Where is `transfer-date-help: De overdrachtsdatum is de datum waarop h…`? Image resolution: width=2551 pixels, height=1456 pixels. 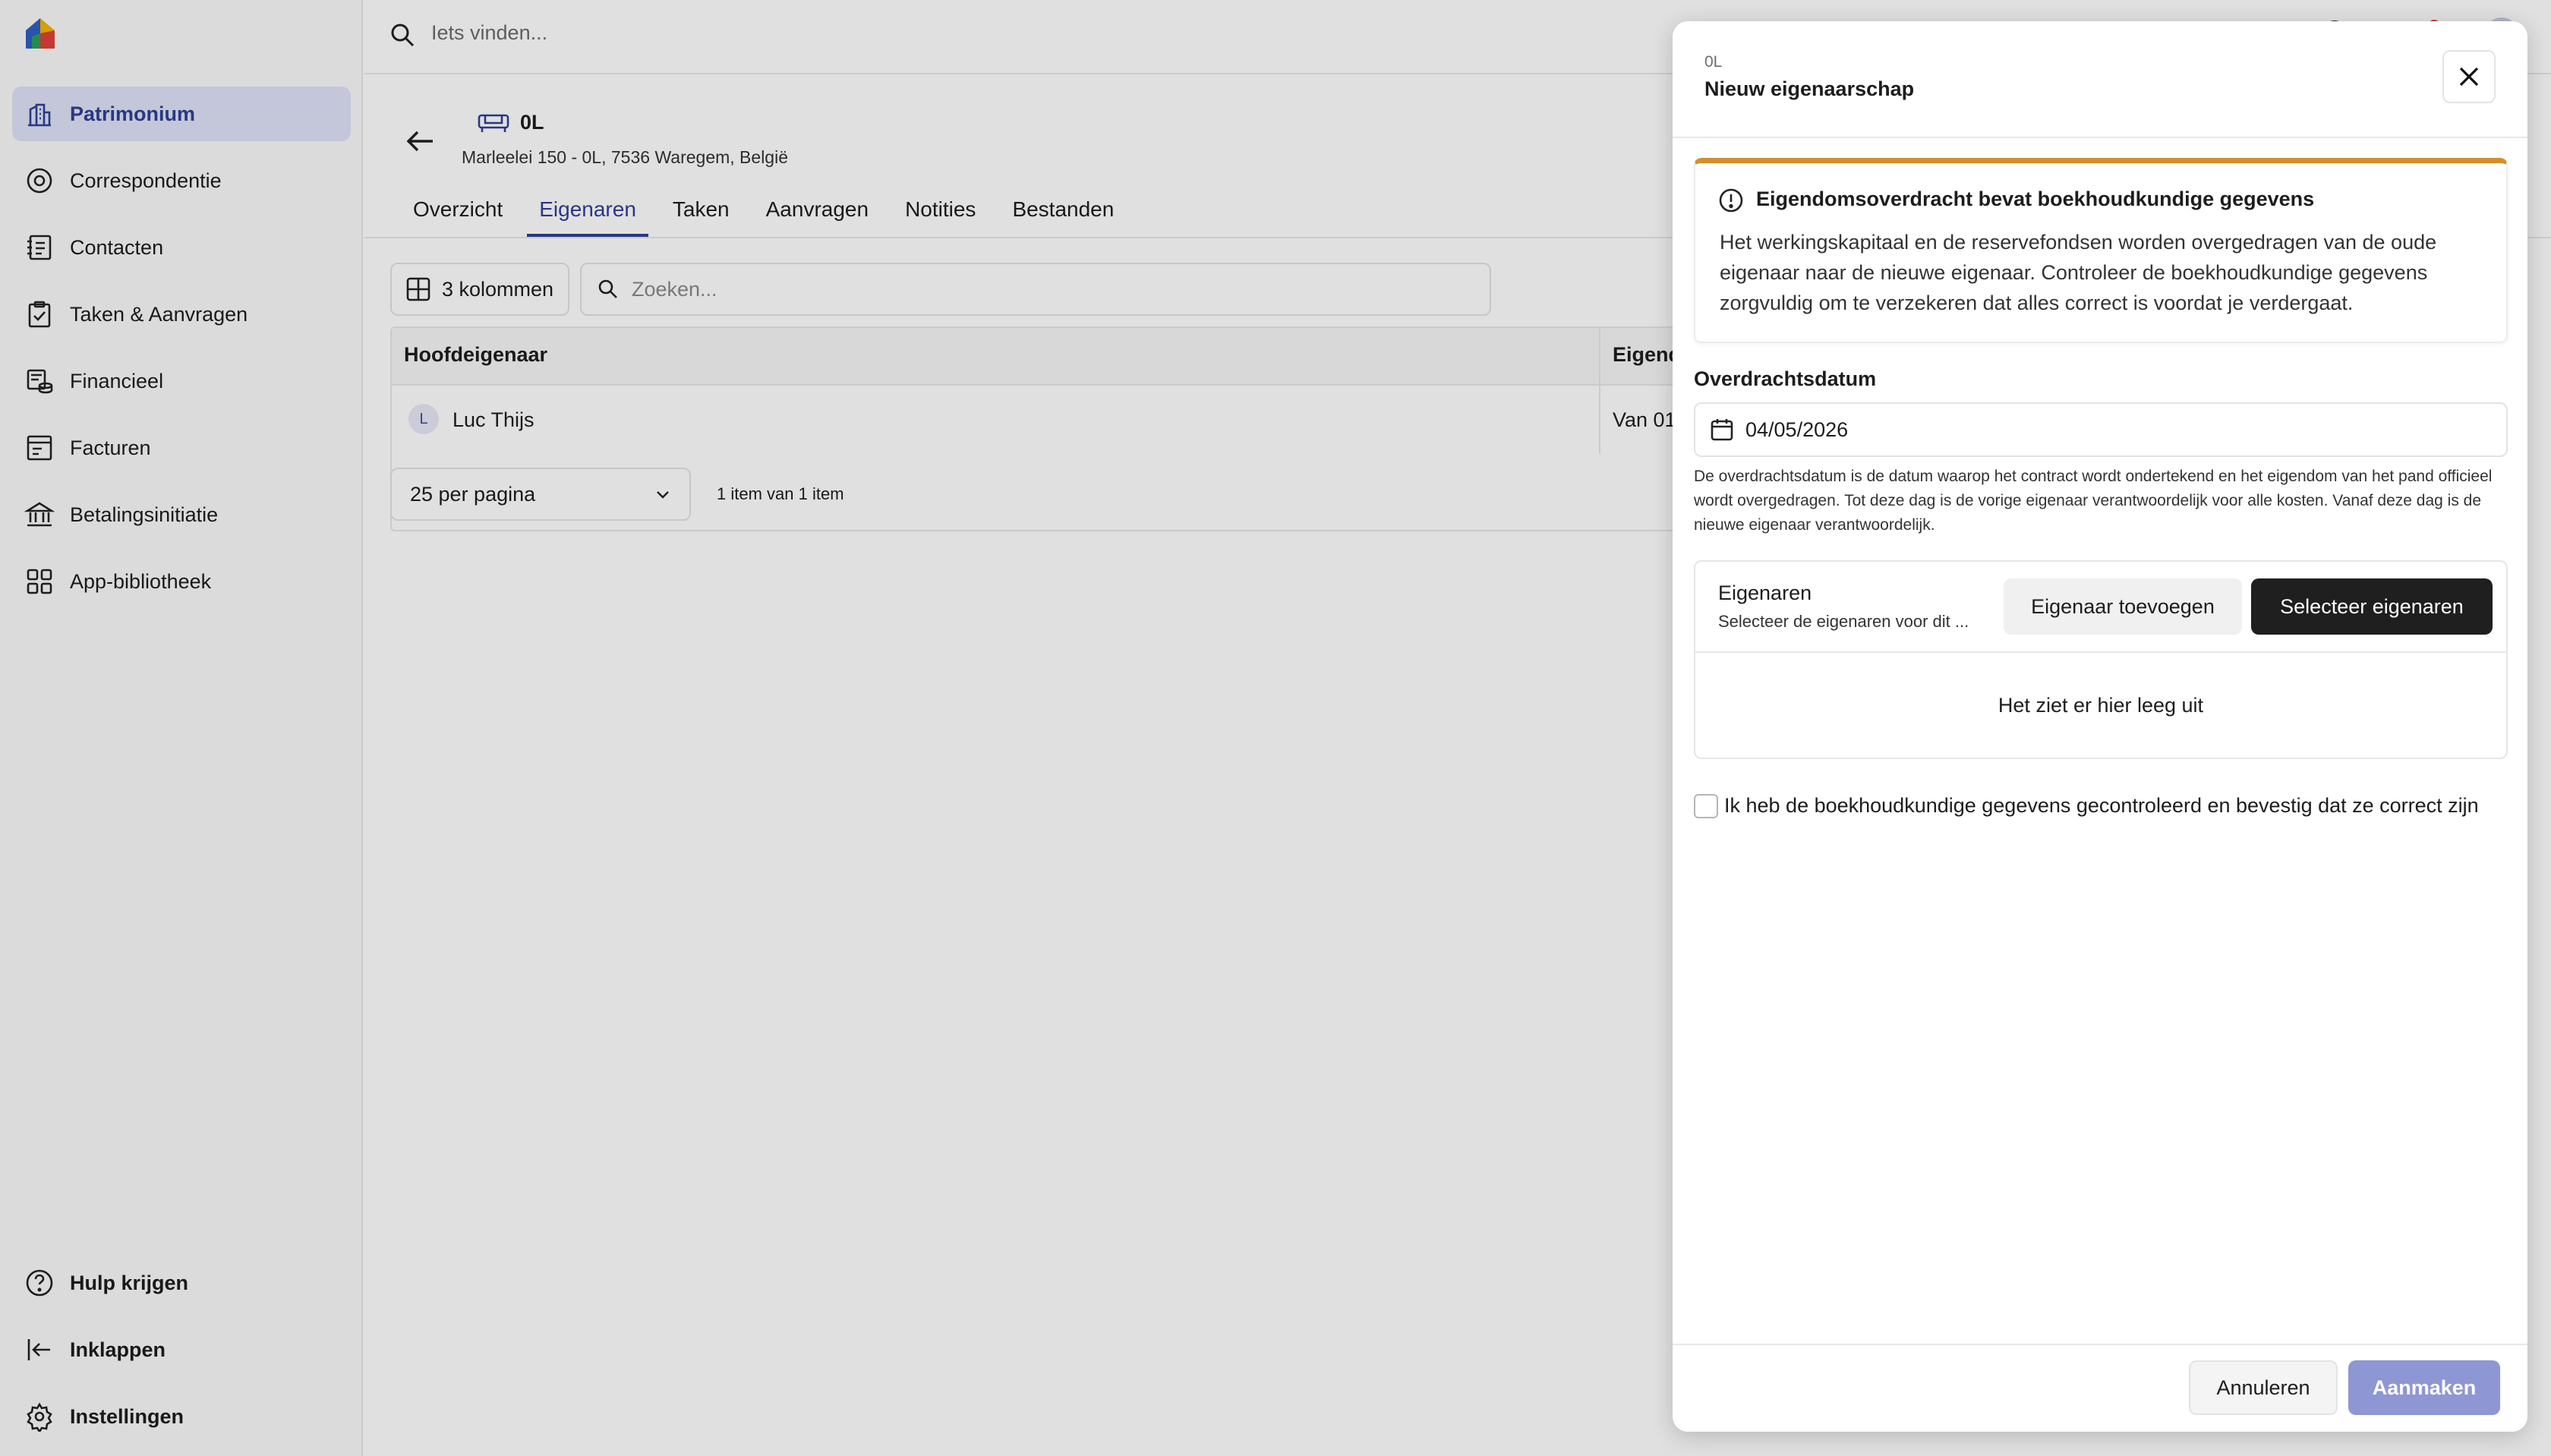
transfer-date-help: De overdrachtsdatum is de datum waarop h… is located at coordinates (2093, 501).